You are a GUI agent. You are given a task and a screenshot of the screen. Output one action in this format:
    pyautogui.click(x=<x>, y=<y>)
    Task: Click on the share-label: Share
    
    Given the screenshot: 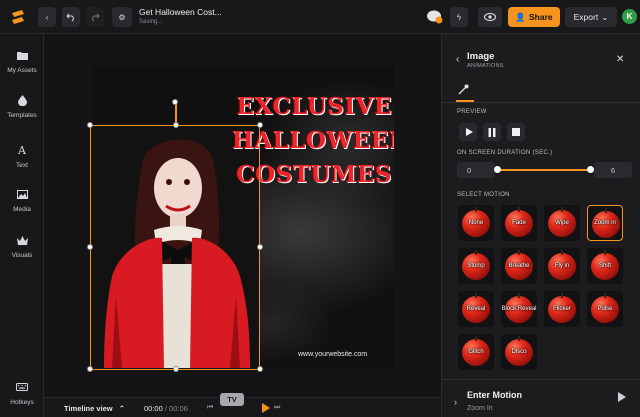 What is the action you would take?
    pyautogui.click(x=540, y=17)
    